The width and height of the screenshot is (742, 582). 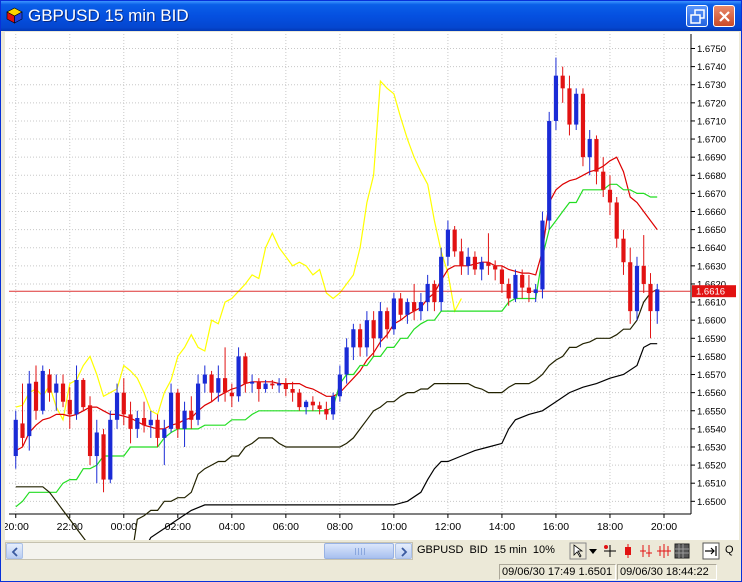 I want to click on cursor-tool-button, so click(x=578, y=551).